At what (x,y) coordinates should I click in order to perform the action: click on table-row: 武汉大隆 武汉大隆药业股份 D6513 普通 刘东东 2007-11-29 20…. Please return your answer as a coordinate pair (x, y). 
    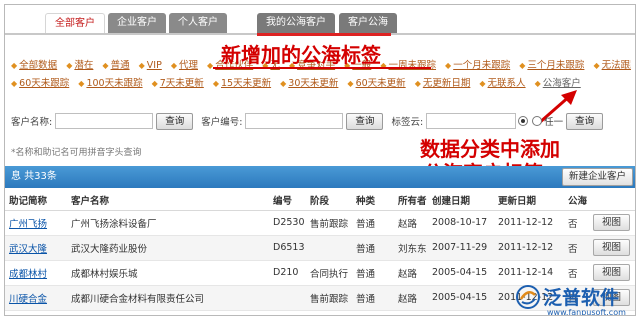
    Looking at the image, I should click on (320, 248).